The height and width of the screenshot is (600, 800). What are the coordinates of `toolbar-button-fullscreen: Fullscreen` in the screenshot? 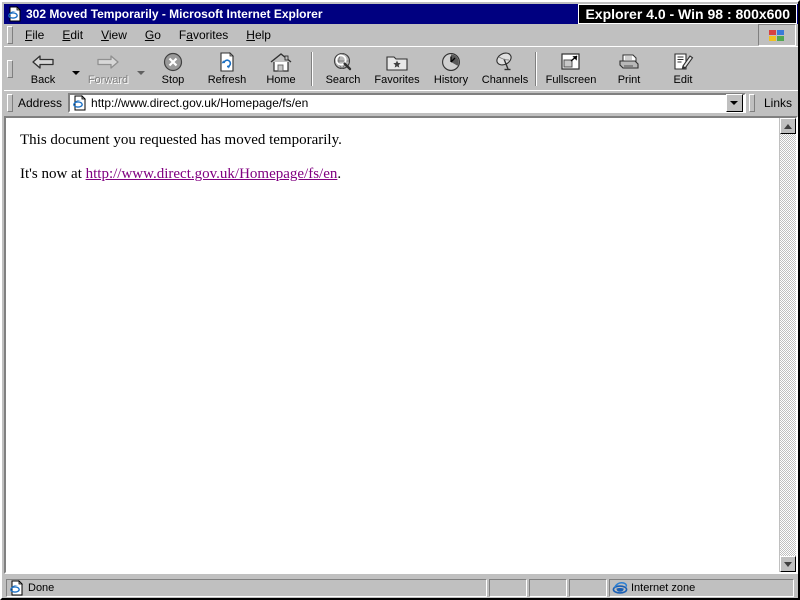 It's located at (571, 69).